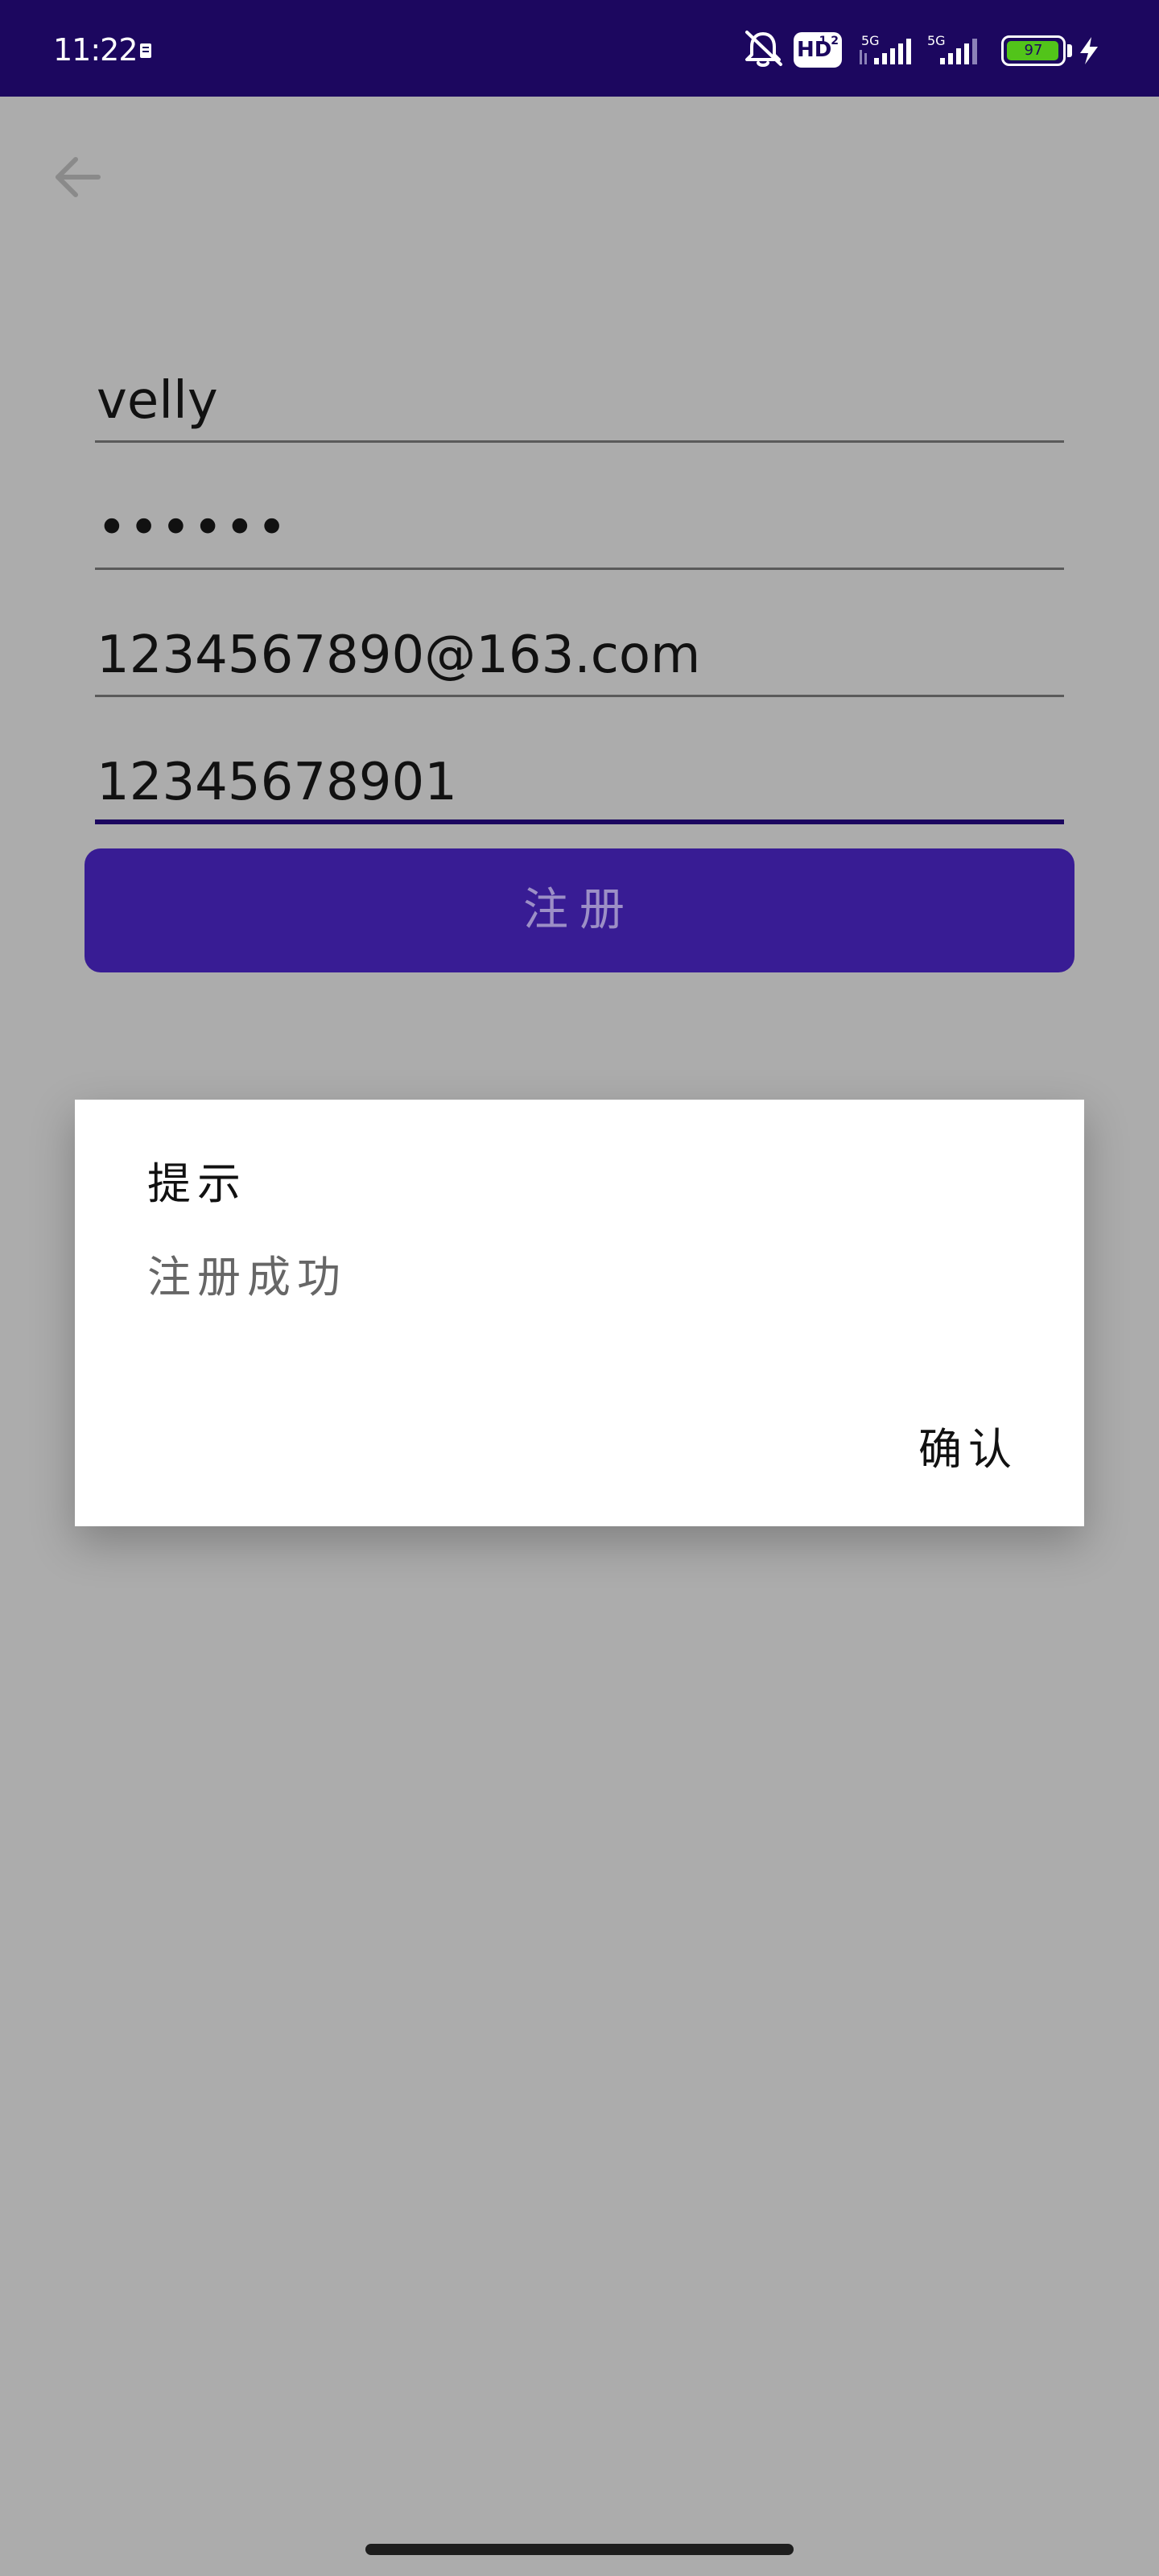  I want to click on email-value: 1234567890@163.com, so click(399, 655).